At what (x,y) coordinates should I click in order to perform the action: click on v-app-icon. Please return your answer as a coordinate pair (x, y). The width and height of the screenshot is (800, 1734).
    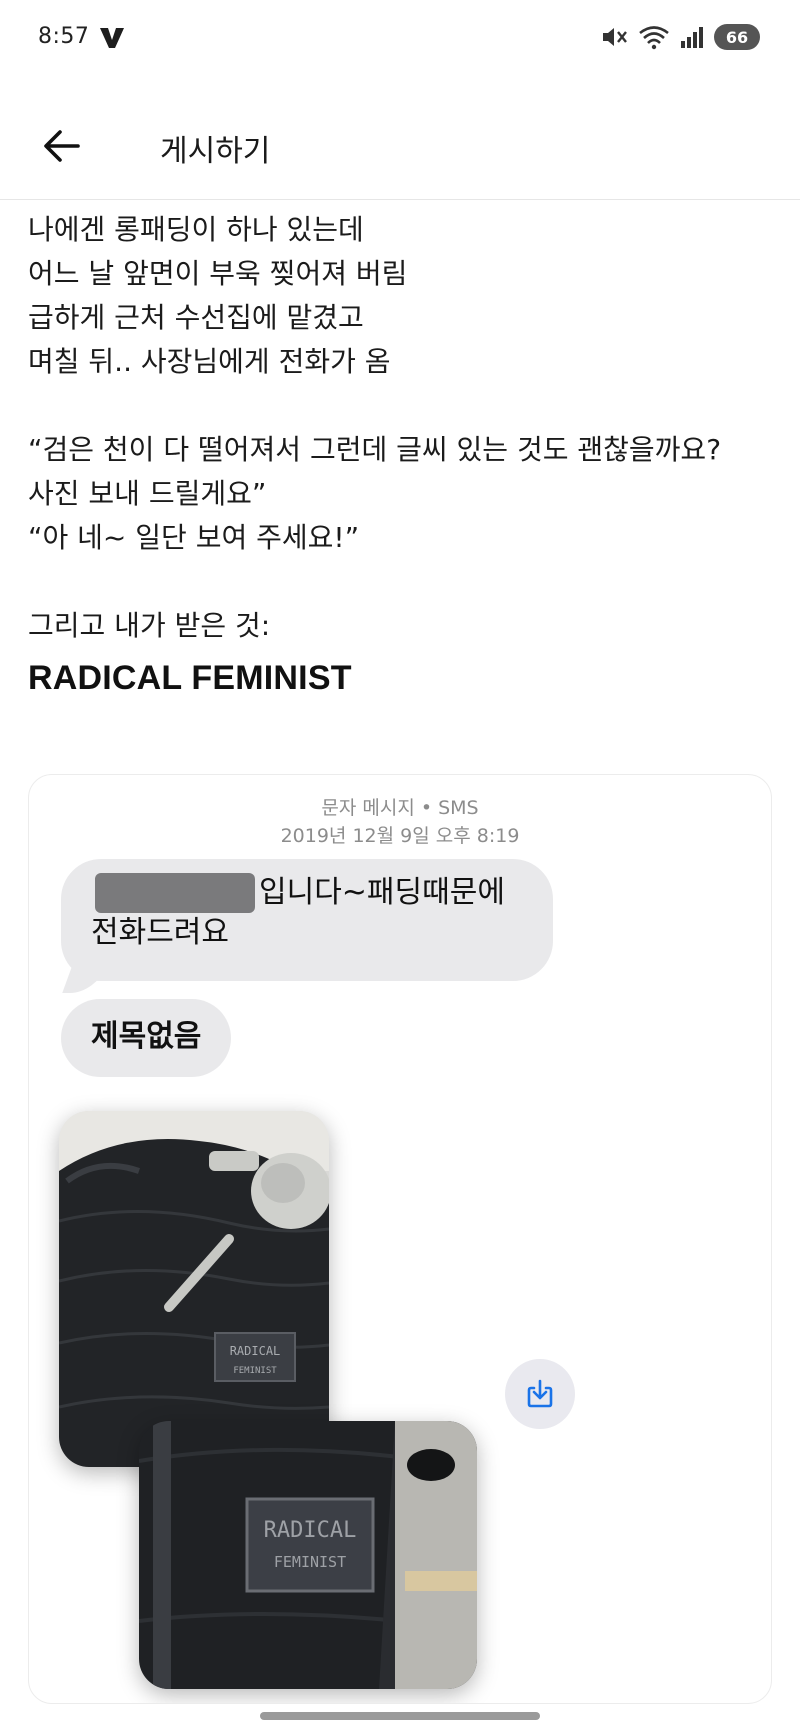
    Looking at the image, I should click on (112, 38).